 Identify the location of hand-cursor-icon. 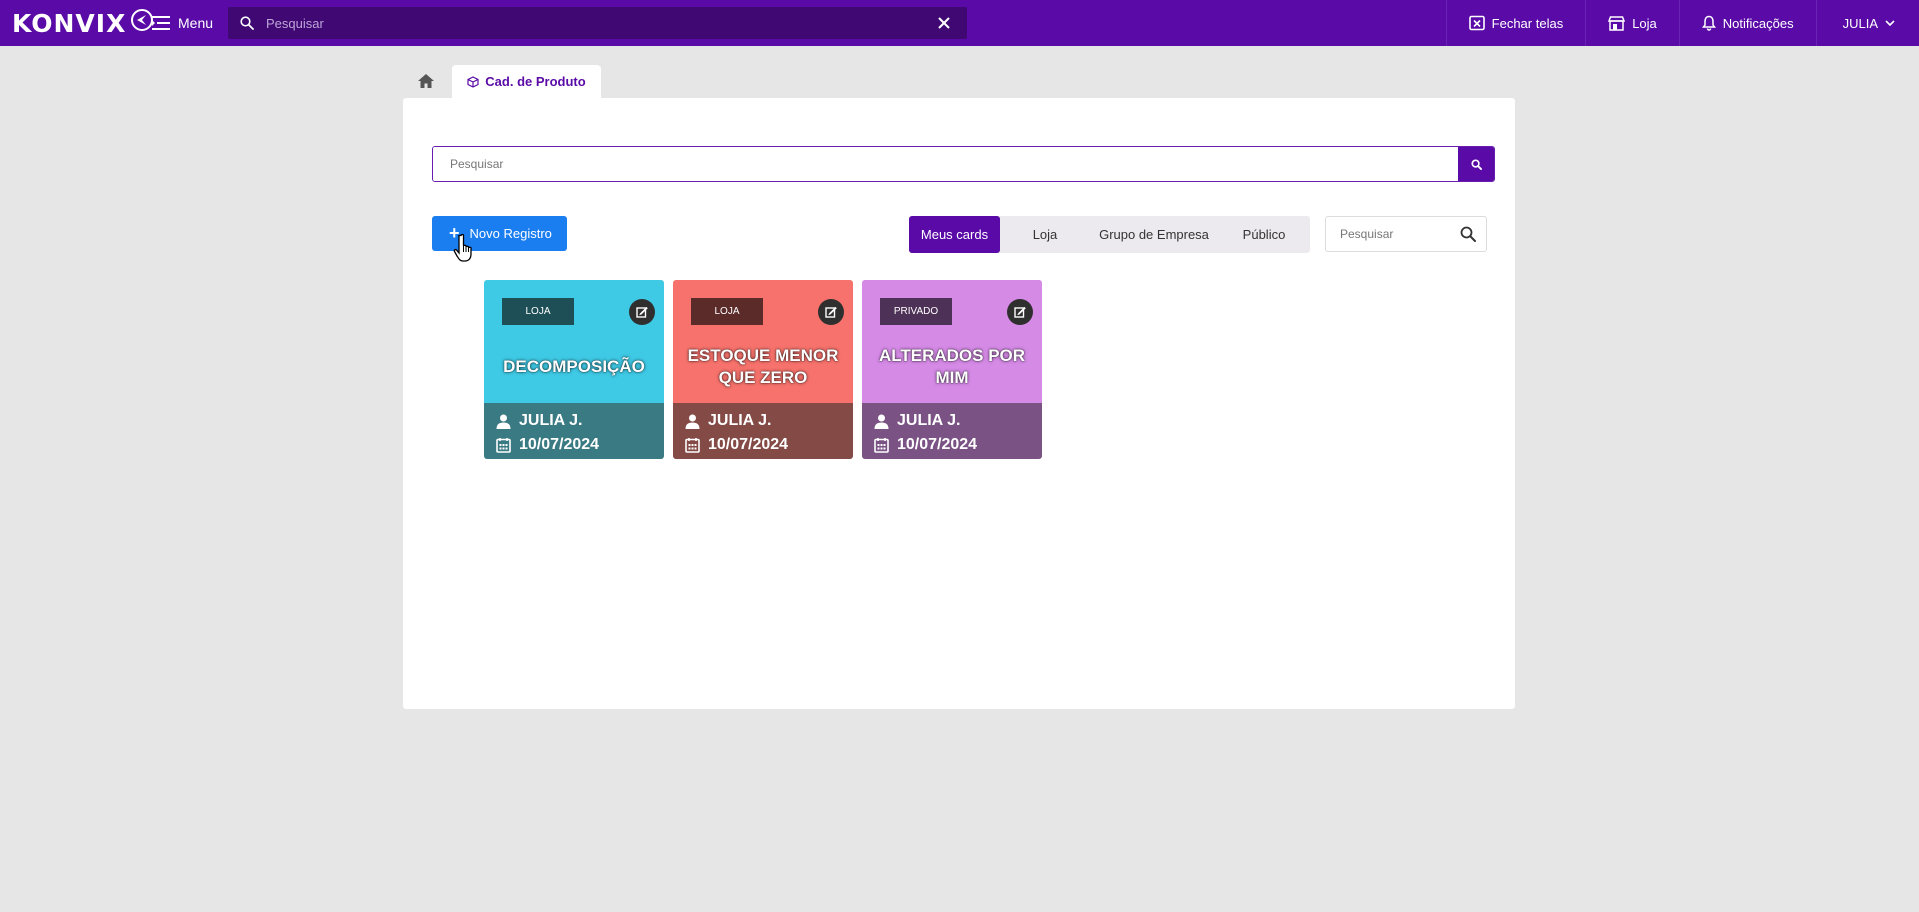
(462, 247).